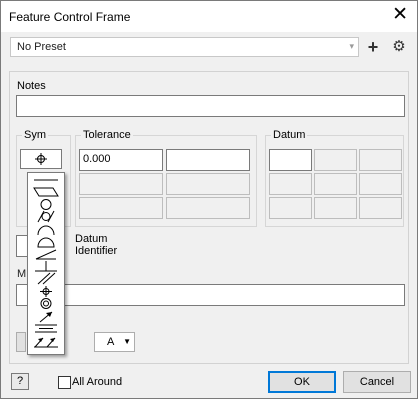 The height and width of the screenshot is (399, 418). I want to click on notes-input, so click(210, 106).